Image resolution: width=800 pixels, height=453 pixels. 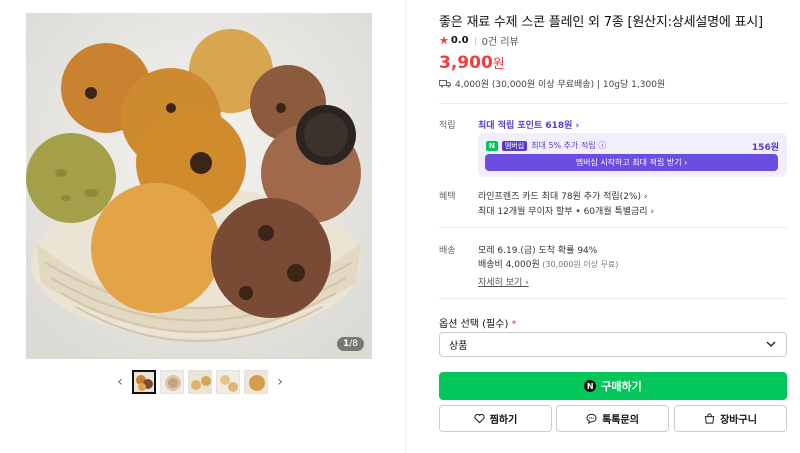 I want to click on buy-button: N 구매하기, so click(x=613, y=386).